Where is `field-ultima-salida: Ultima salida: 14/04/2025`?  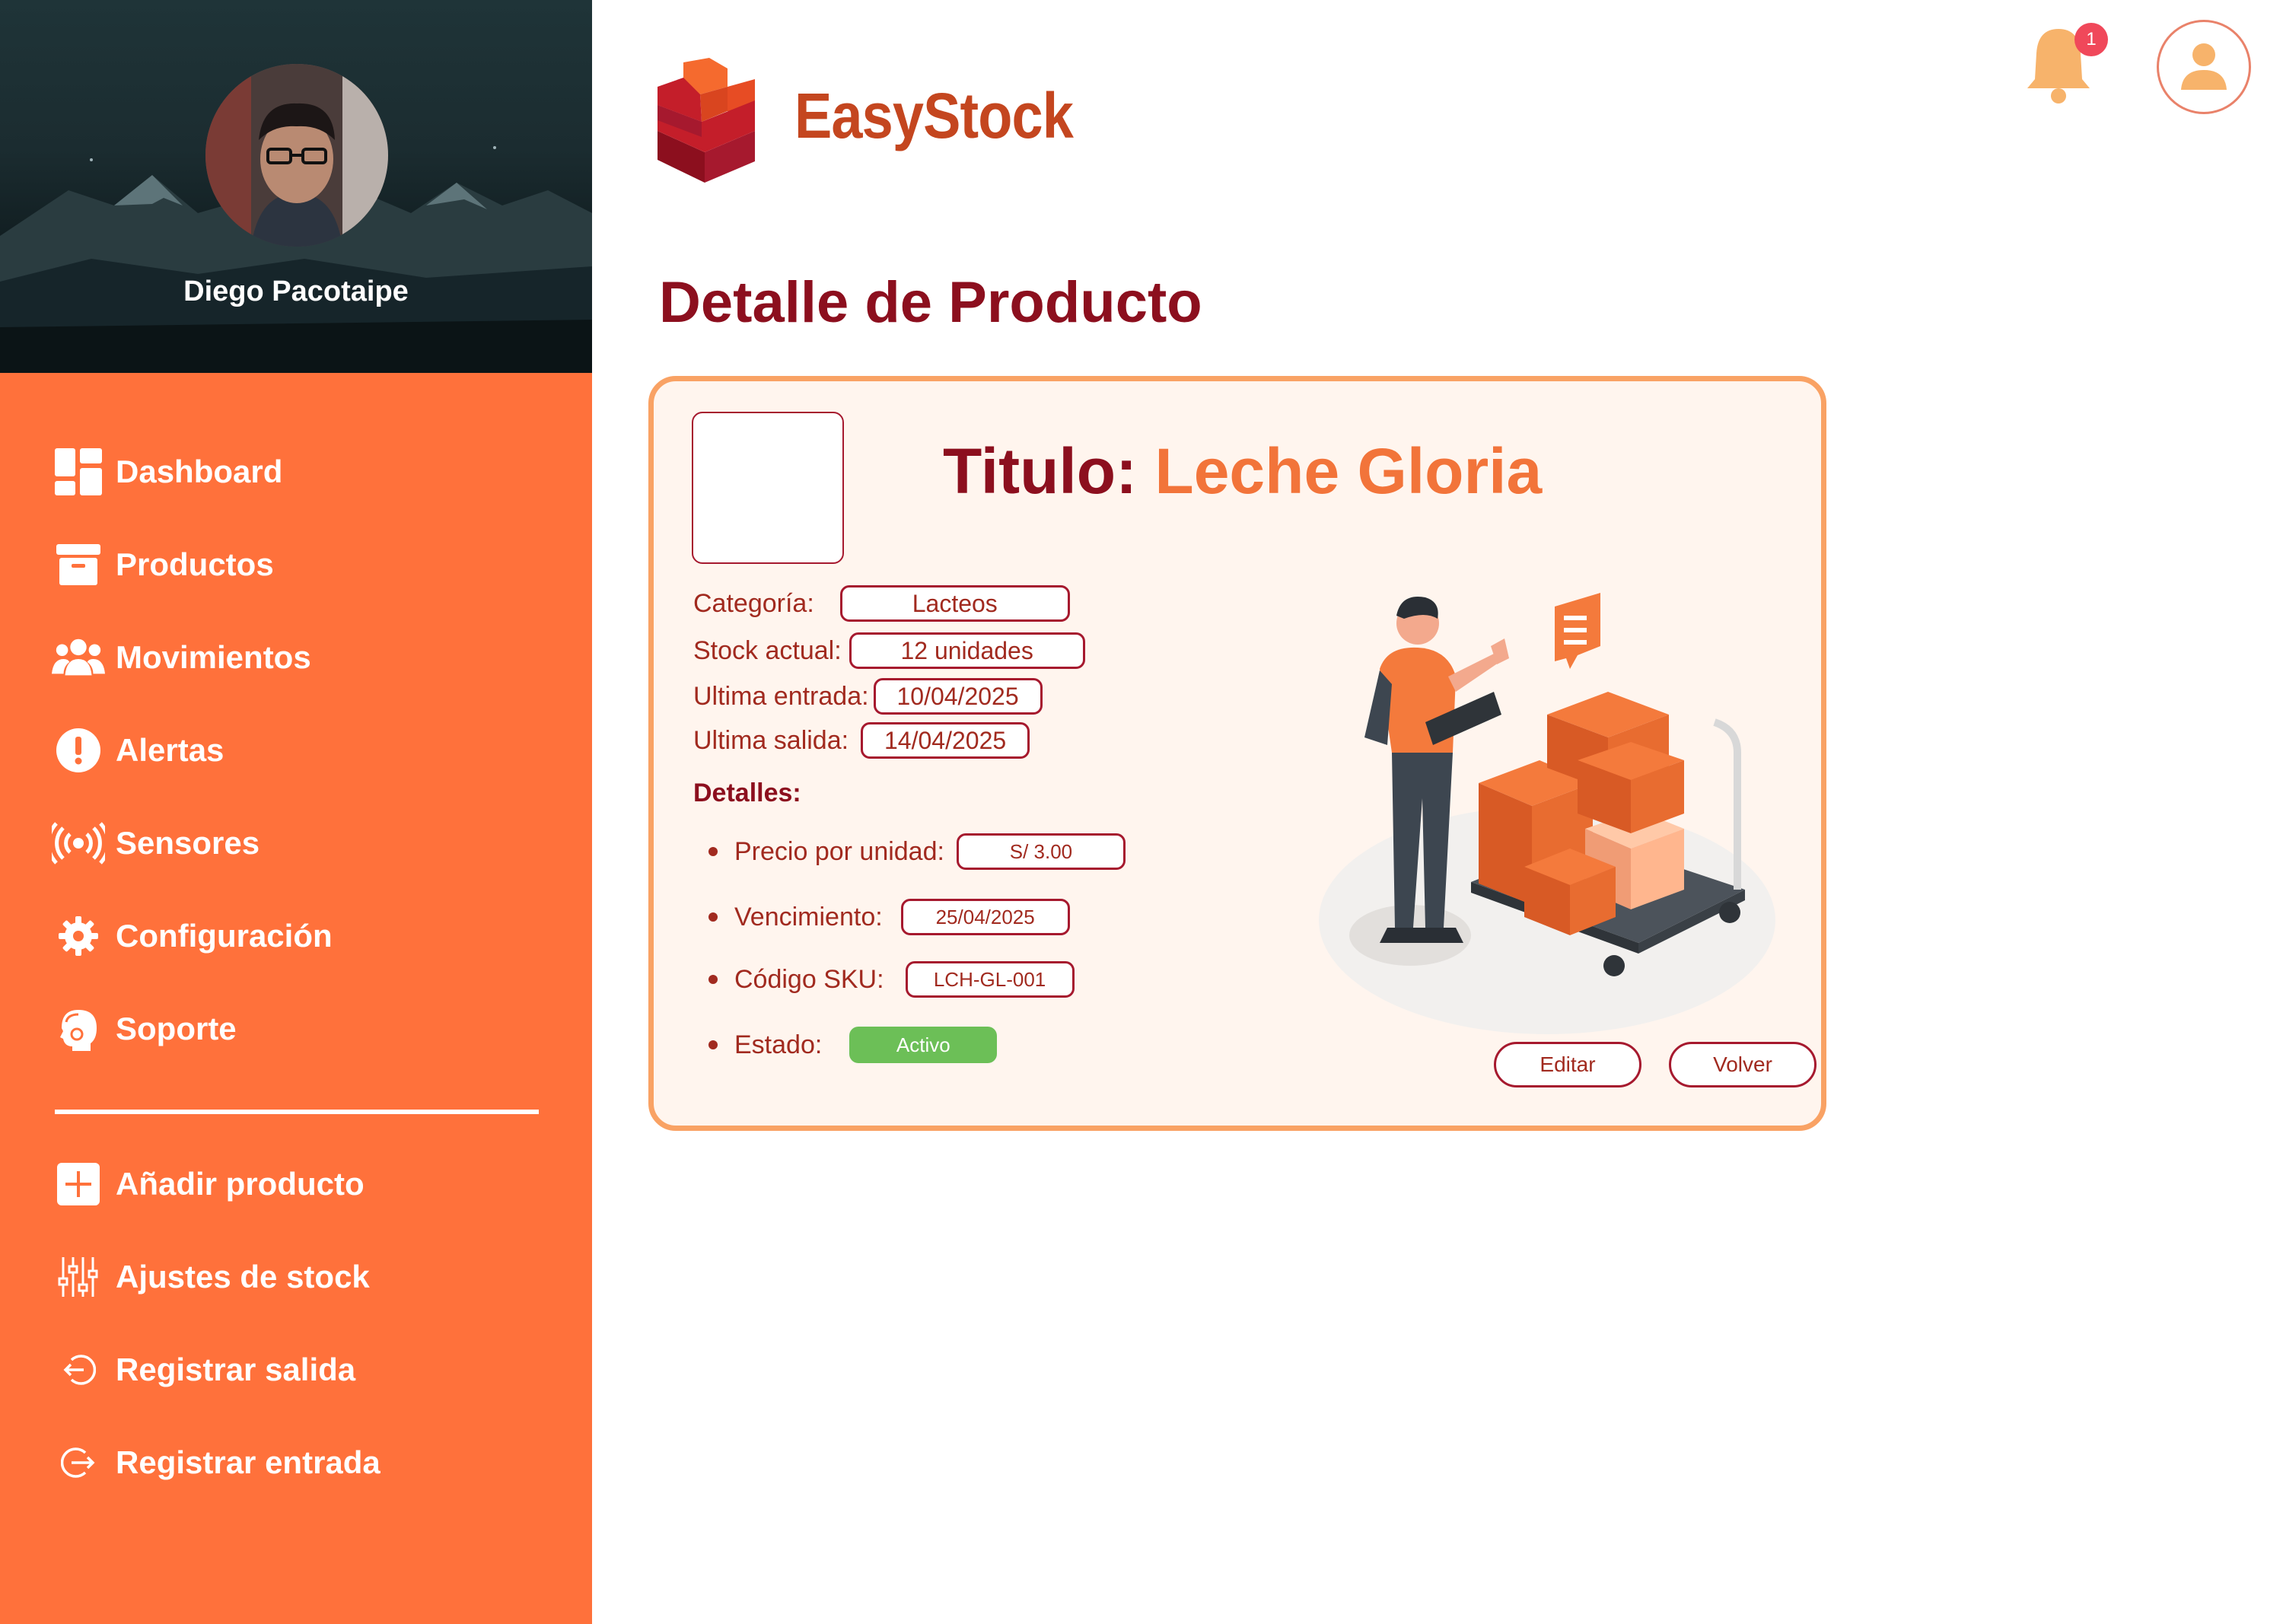
field-ultima-salida: Ultima salida: 14/04/2025 is located at coordinates (861, 740).